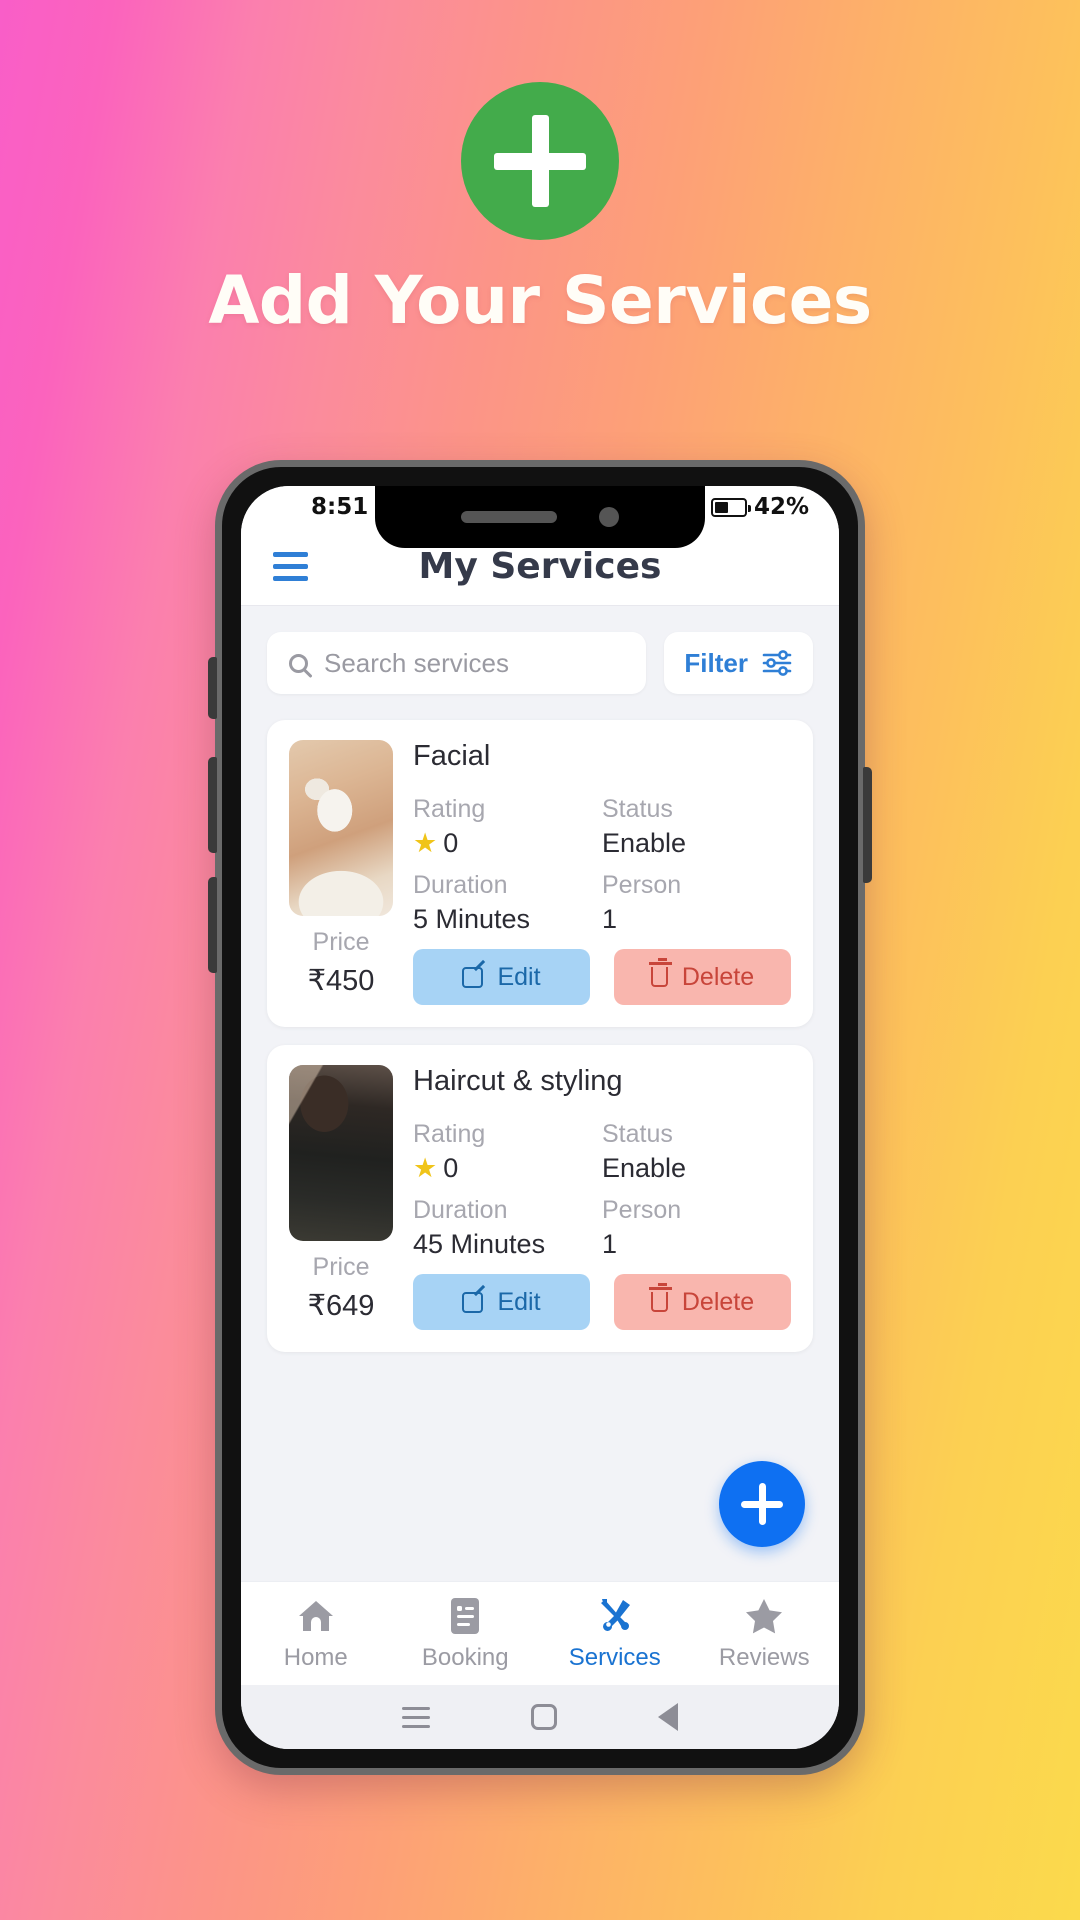 The width and height of the screenshot is (1080, 1920). I want to click on nav-item-reviews: Reviews, so click(765, 1633).